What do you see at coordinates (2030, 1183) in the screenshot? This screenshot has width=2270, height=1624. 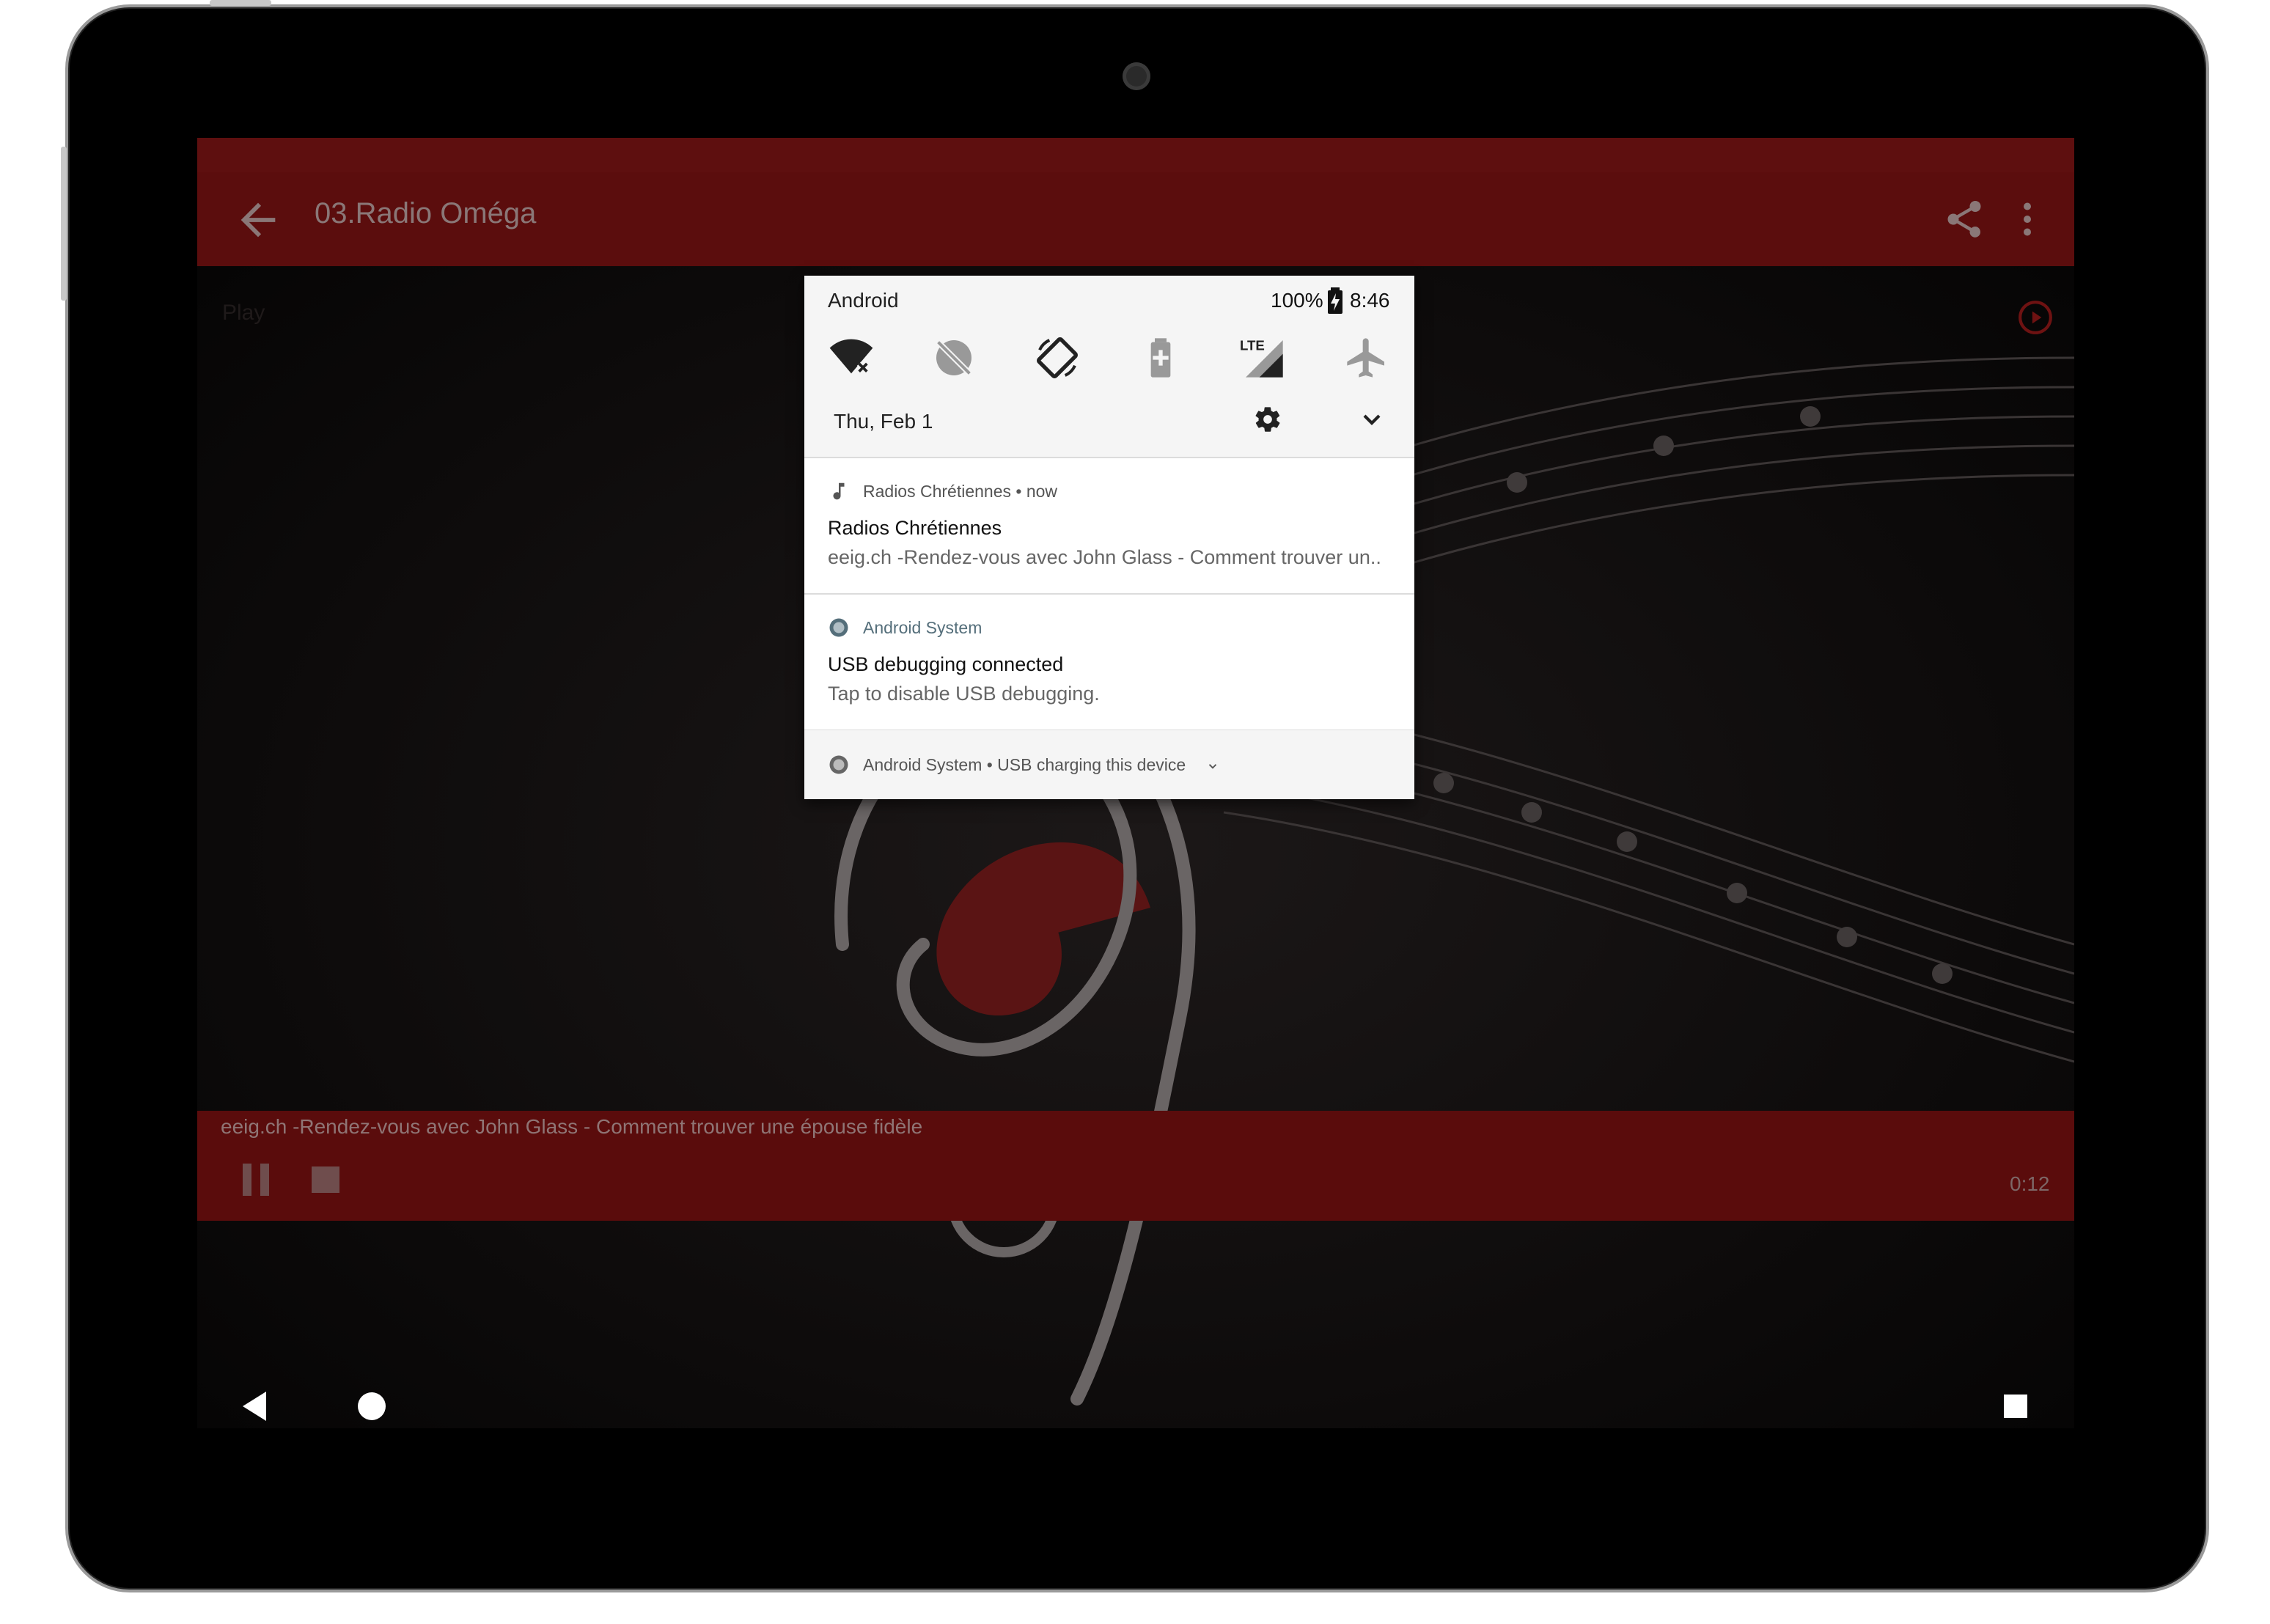 I see `elapsed-time: 0:12` at bounding box center [2030, 1183].